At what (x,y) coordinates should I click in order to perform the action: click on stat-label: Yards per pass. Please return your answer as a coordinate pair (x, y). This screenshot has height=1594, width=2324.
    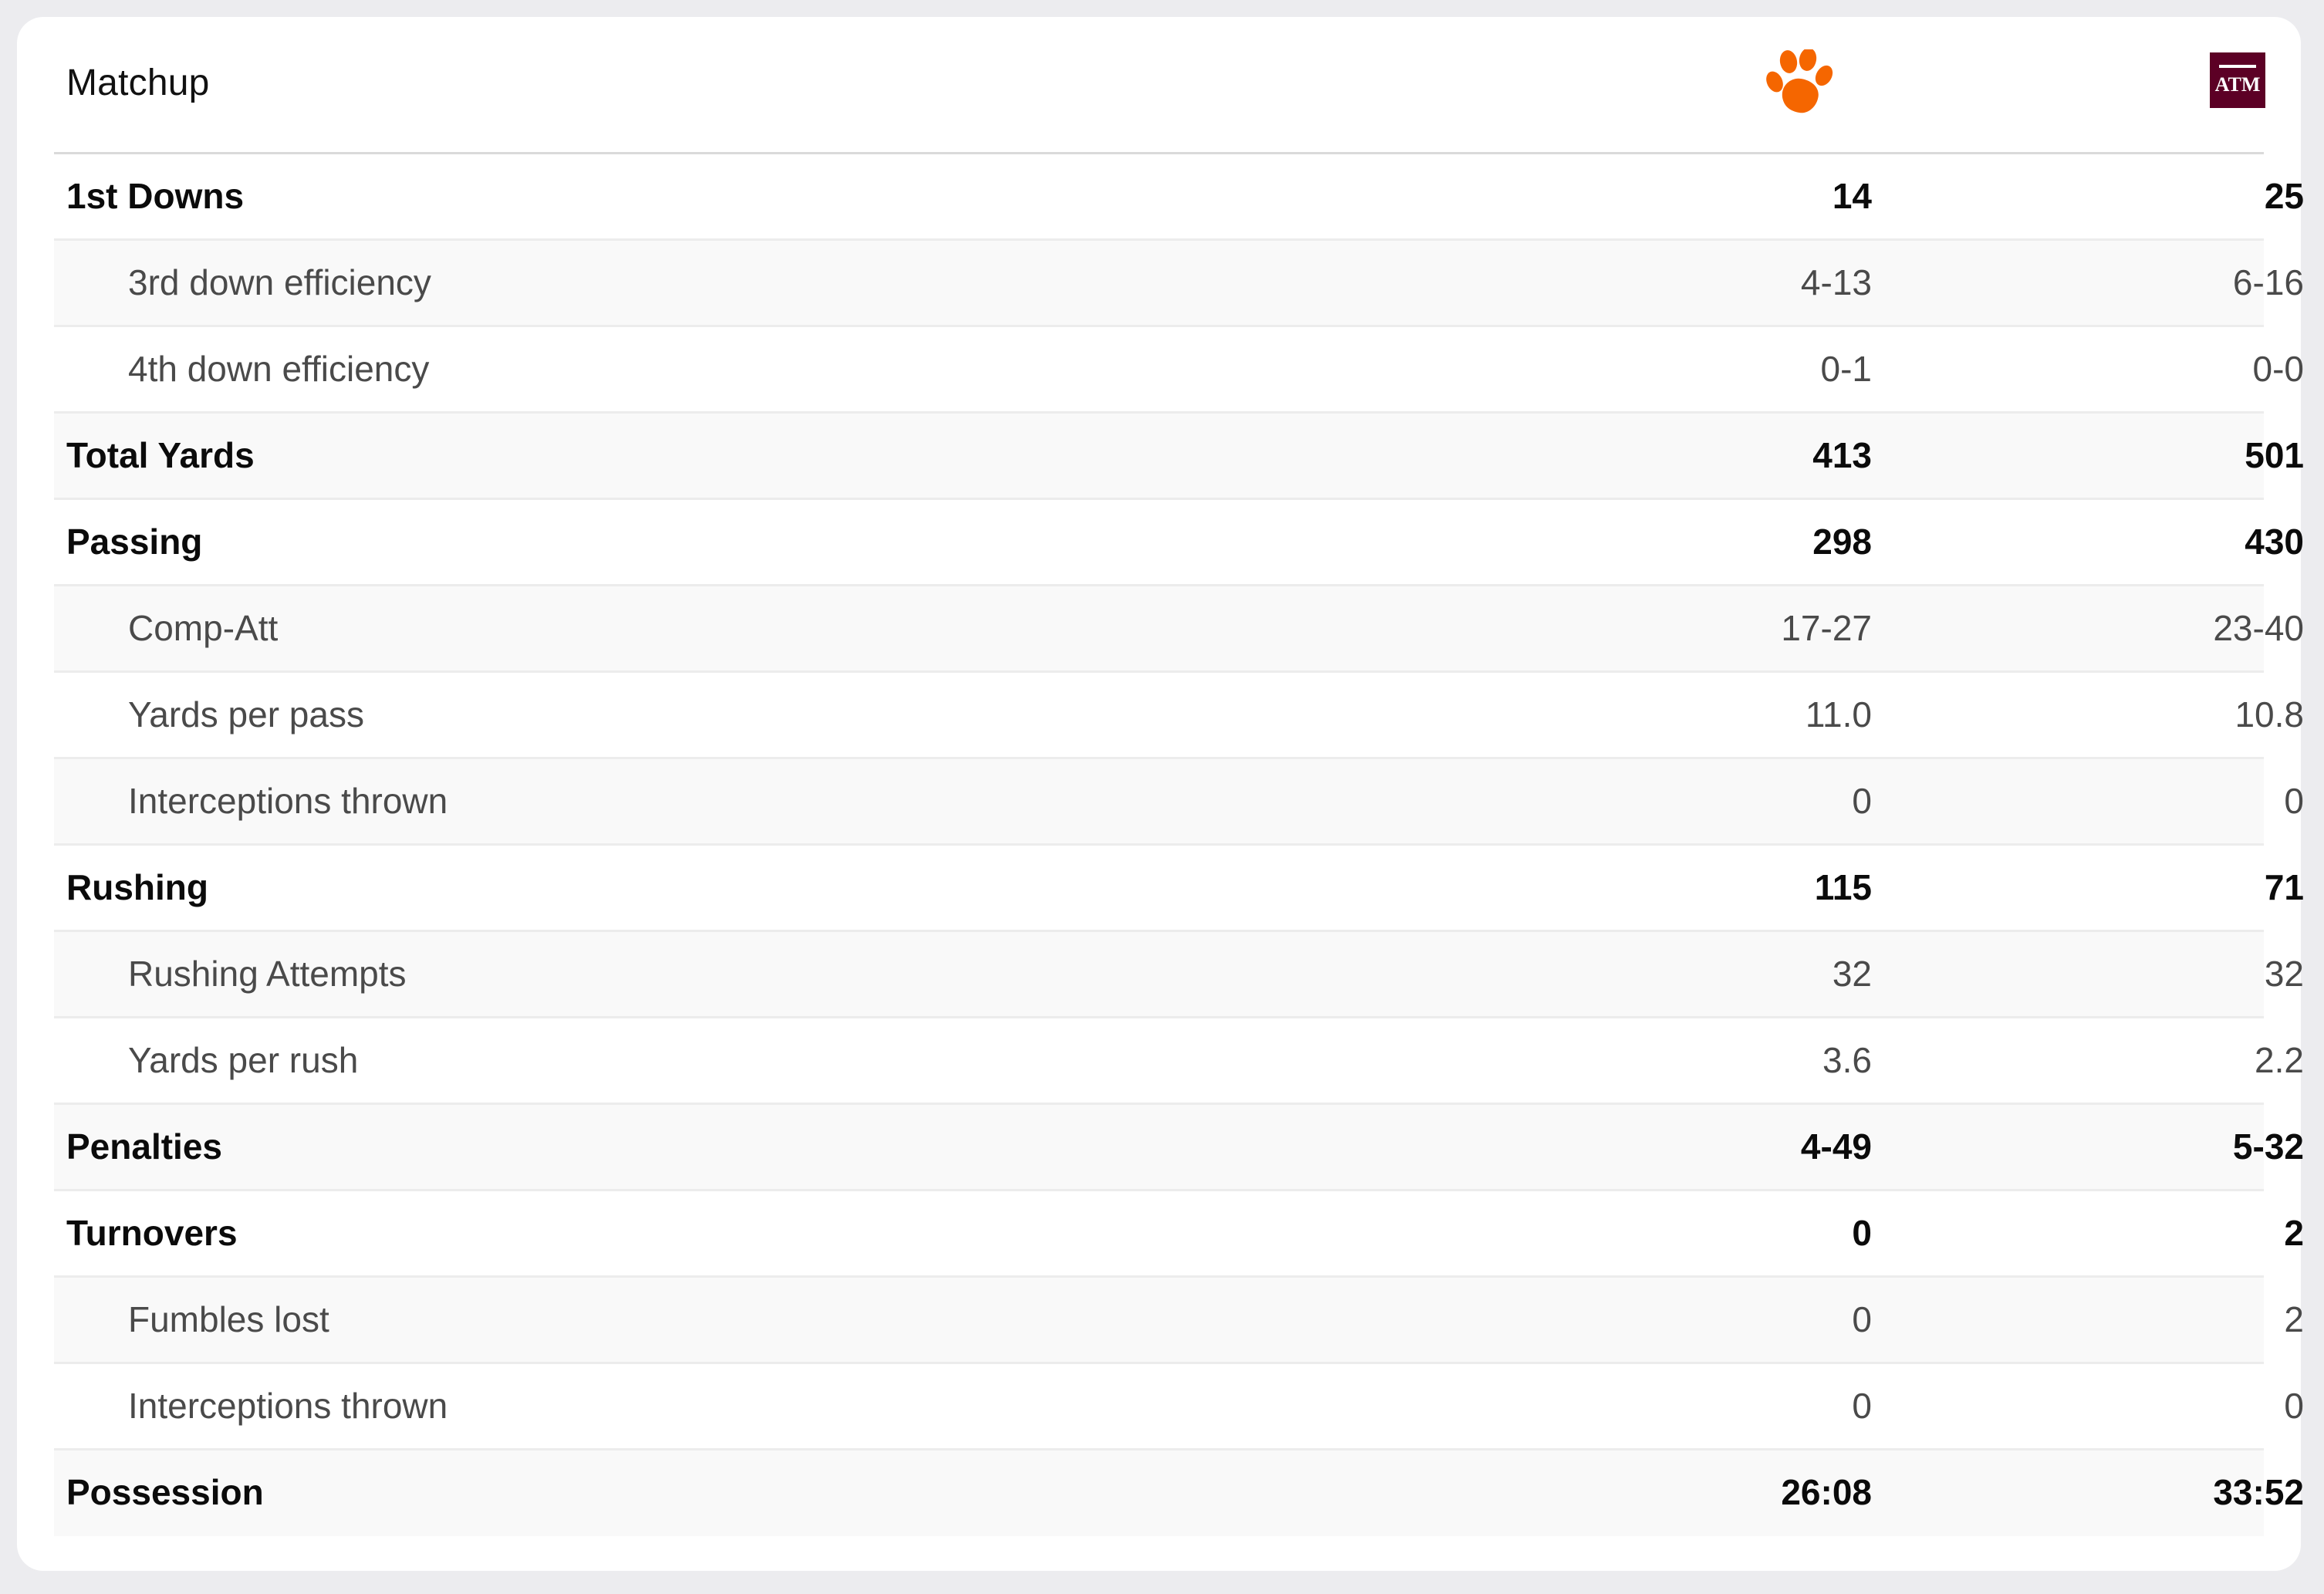
    Looking at the image, I should click on (246, 714).